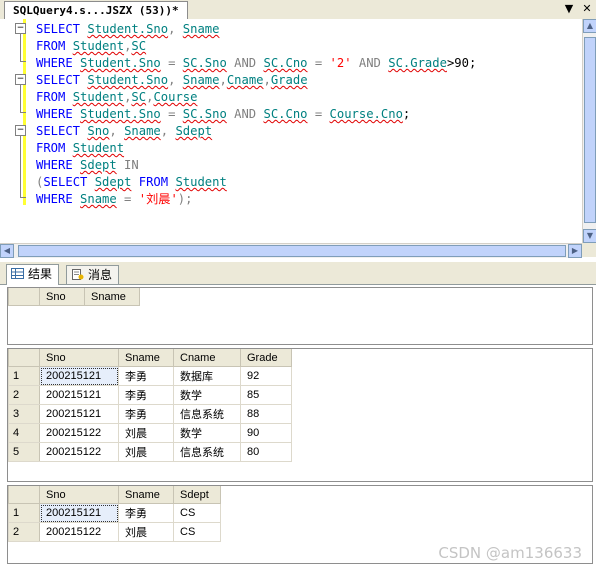 This screenshot has height=568, width=596. I want to click on code-token: Sdept, so click(98, 165).